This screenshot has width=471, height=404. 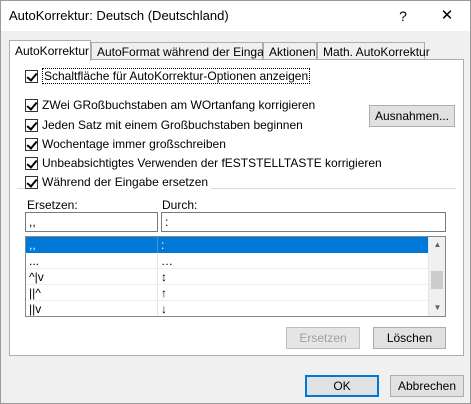 I want to click on list-item-to: ↕, so click(x=164, y=277).